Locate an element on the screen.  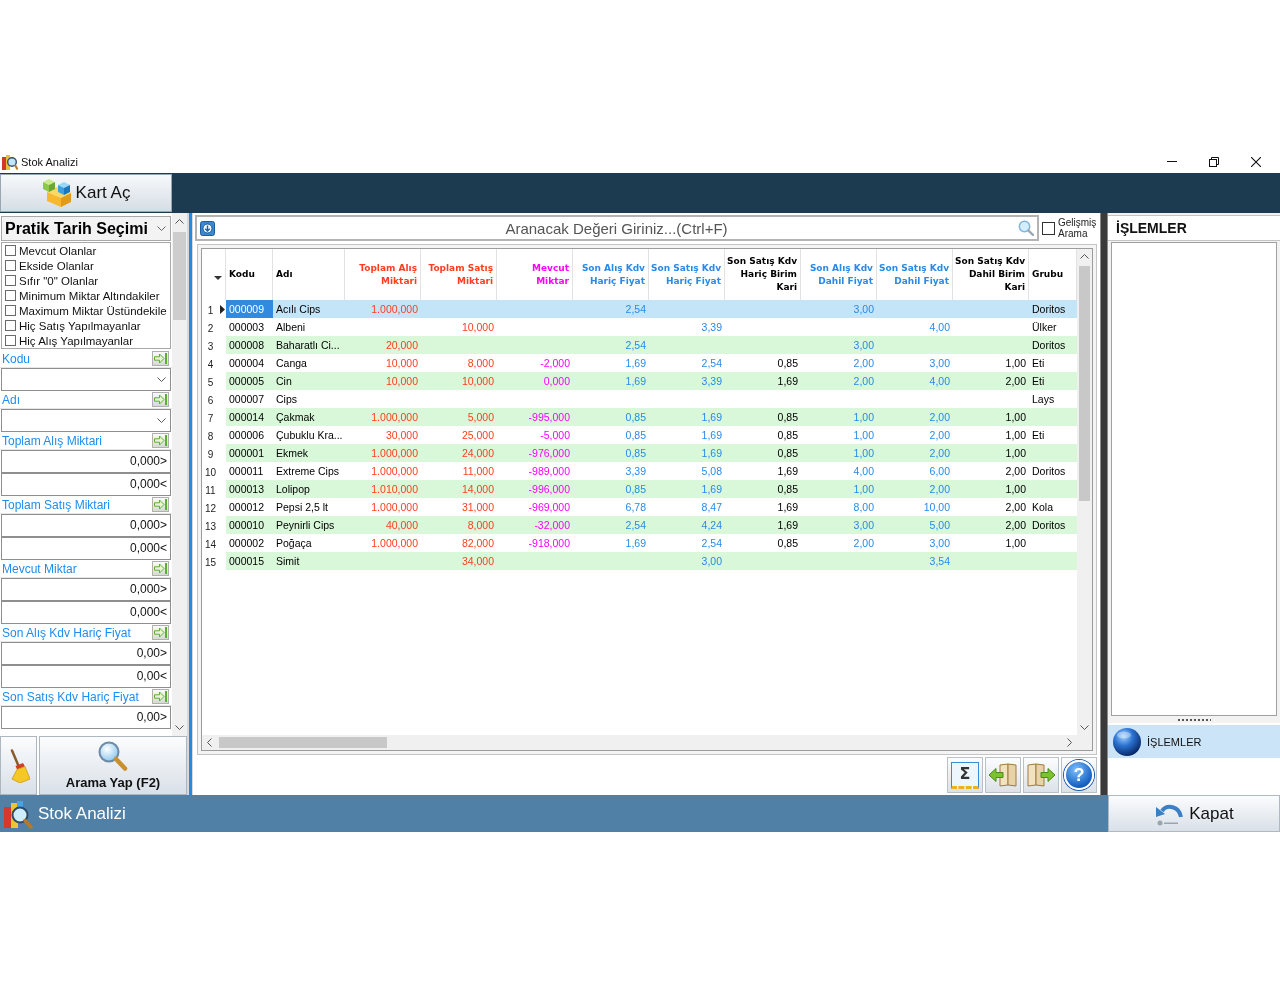
row-number: 7 is located at coordinates (210, 418).